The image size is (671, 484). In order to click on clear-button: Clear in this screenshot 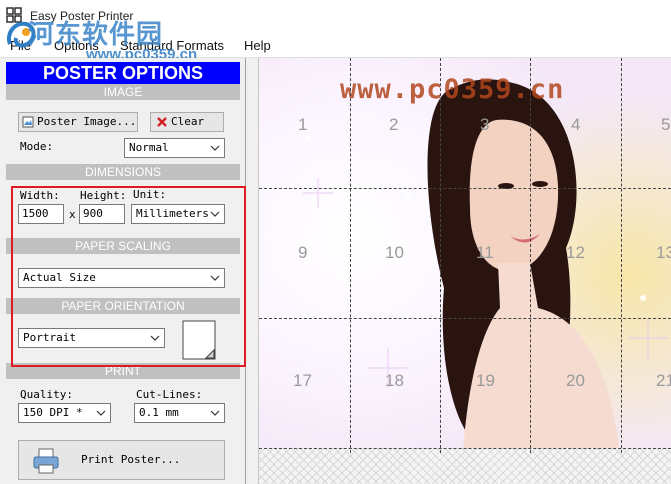, I will do `click(187, 122)`.